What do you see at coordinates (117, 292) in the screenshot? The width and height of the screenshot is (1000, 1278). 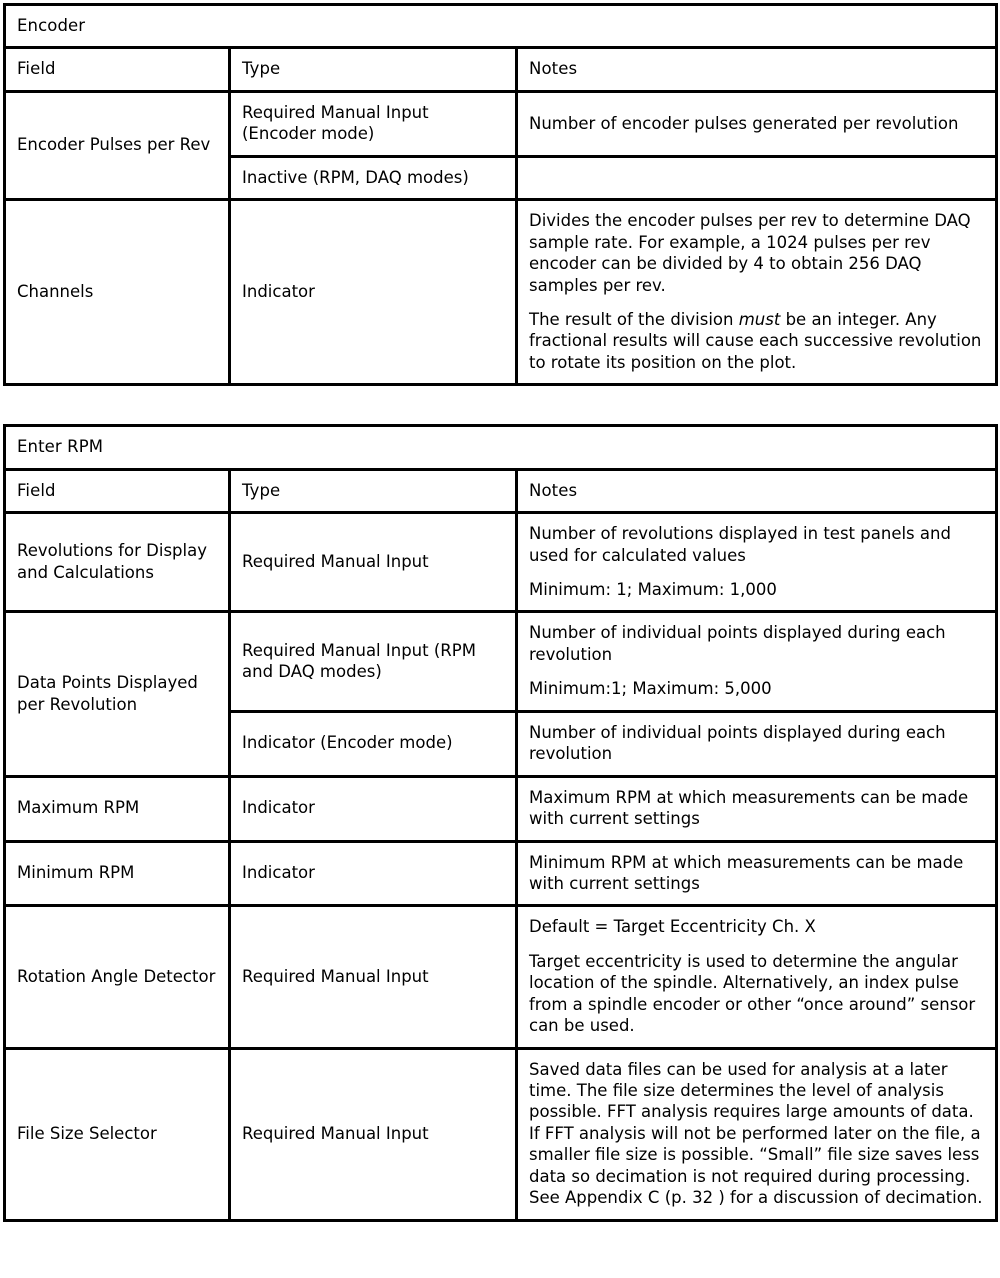 I see `field-name-cell: Channels` at bounding box center [117, 292].